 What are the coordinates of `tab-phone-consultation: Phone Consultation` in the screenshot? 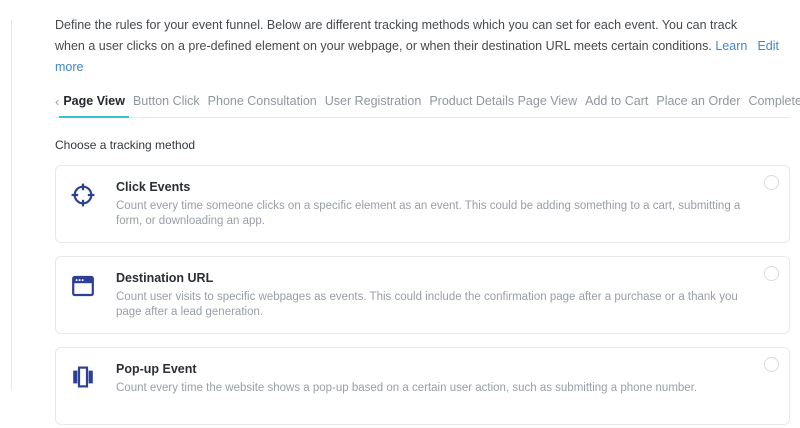 It's located at (262, 105).